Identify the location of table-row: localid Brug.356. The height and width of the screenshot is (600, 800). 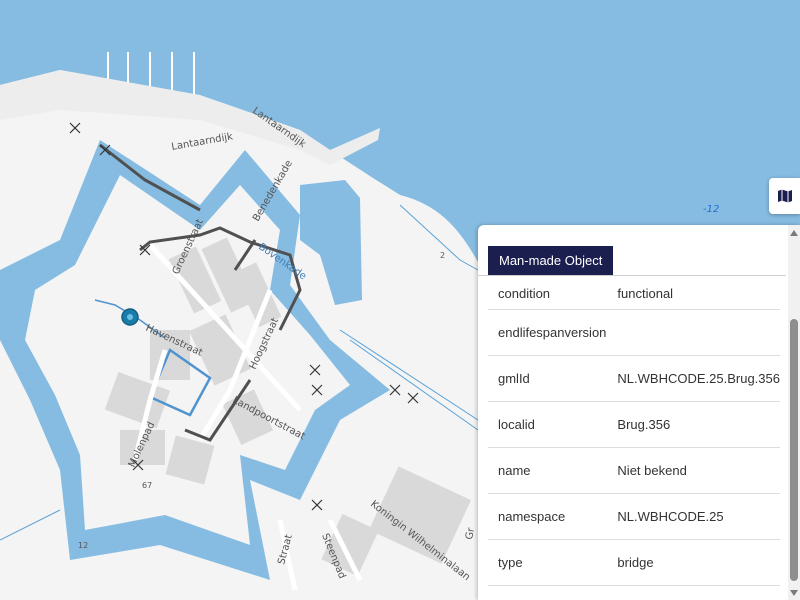
(634, 424).